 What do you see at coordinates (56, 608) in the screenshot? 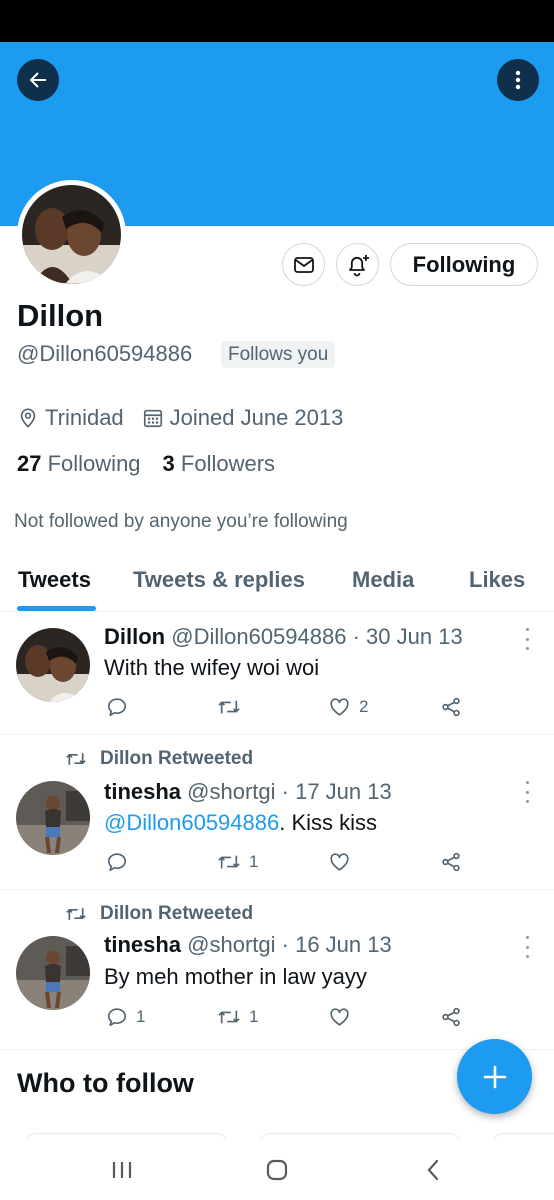
I see `active-tab-indicator` at bounding box center [56, 608].